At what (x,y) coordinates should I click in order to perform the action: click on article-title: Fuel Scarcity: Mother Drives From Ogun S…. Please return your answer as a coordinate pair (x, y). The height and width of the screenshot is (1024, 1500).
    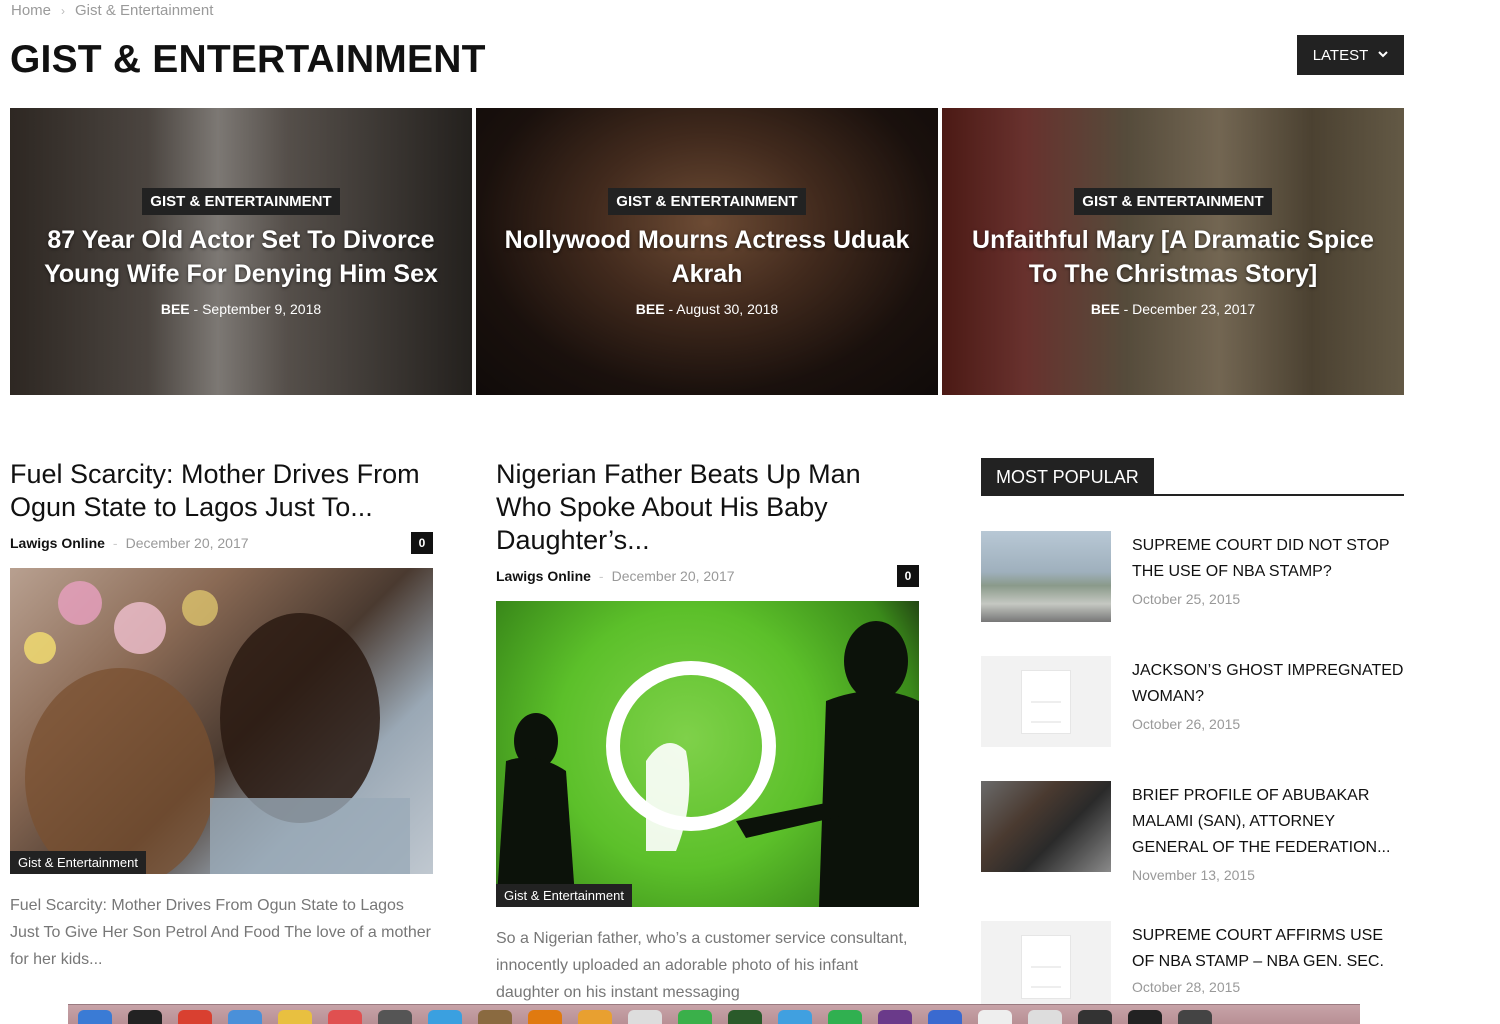
    Looking at the image, I should click on (221, 491).